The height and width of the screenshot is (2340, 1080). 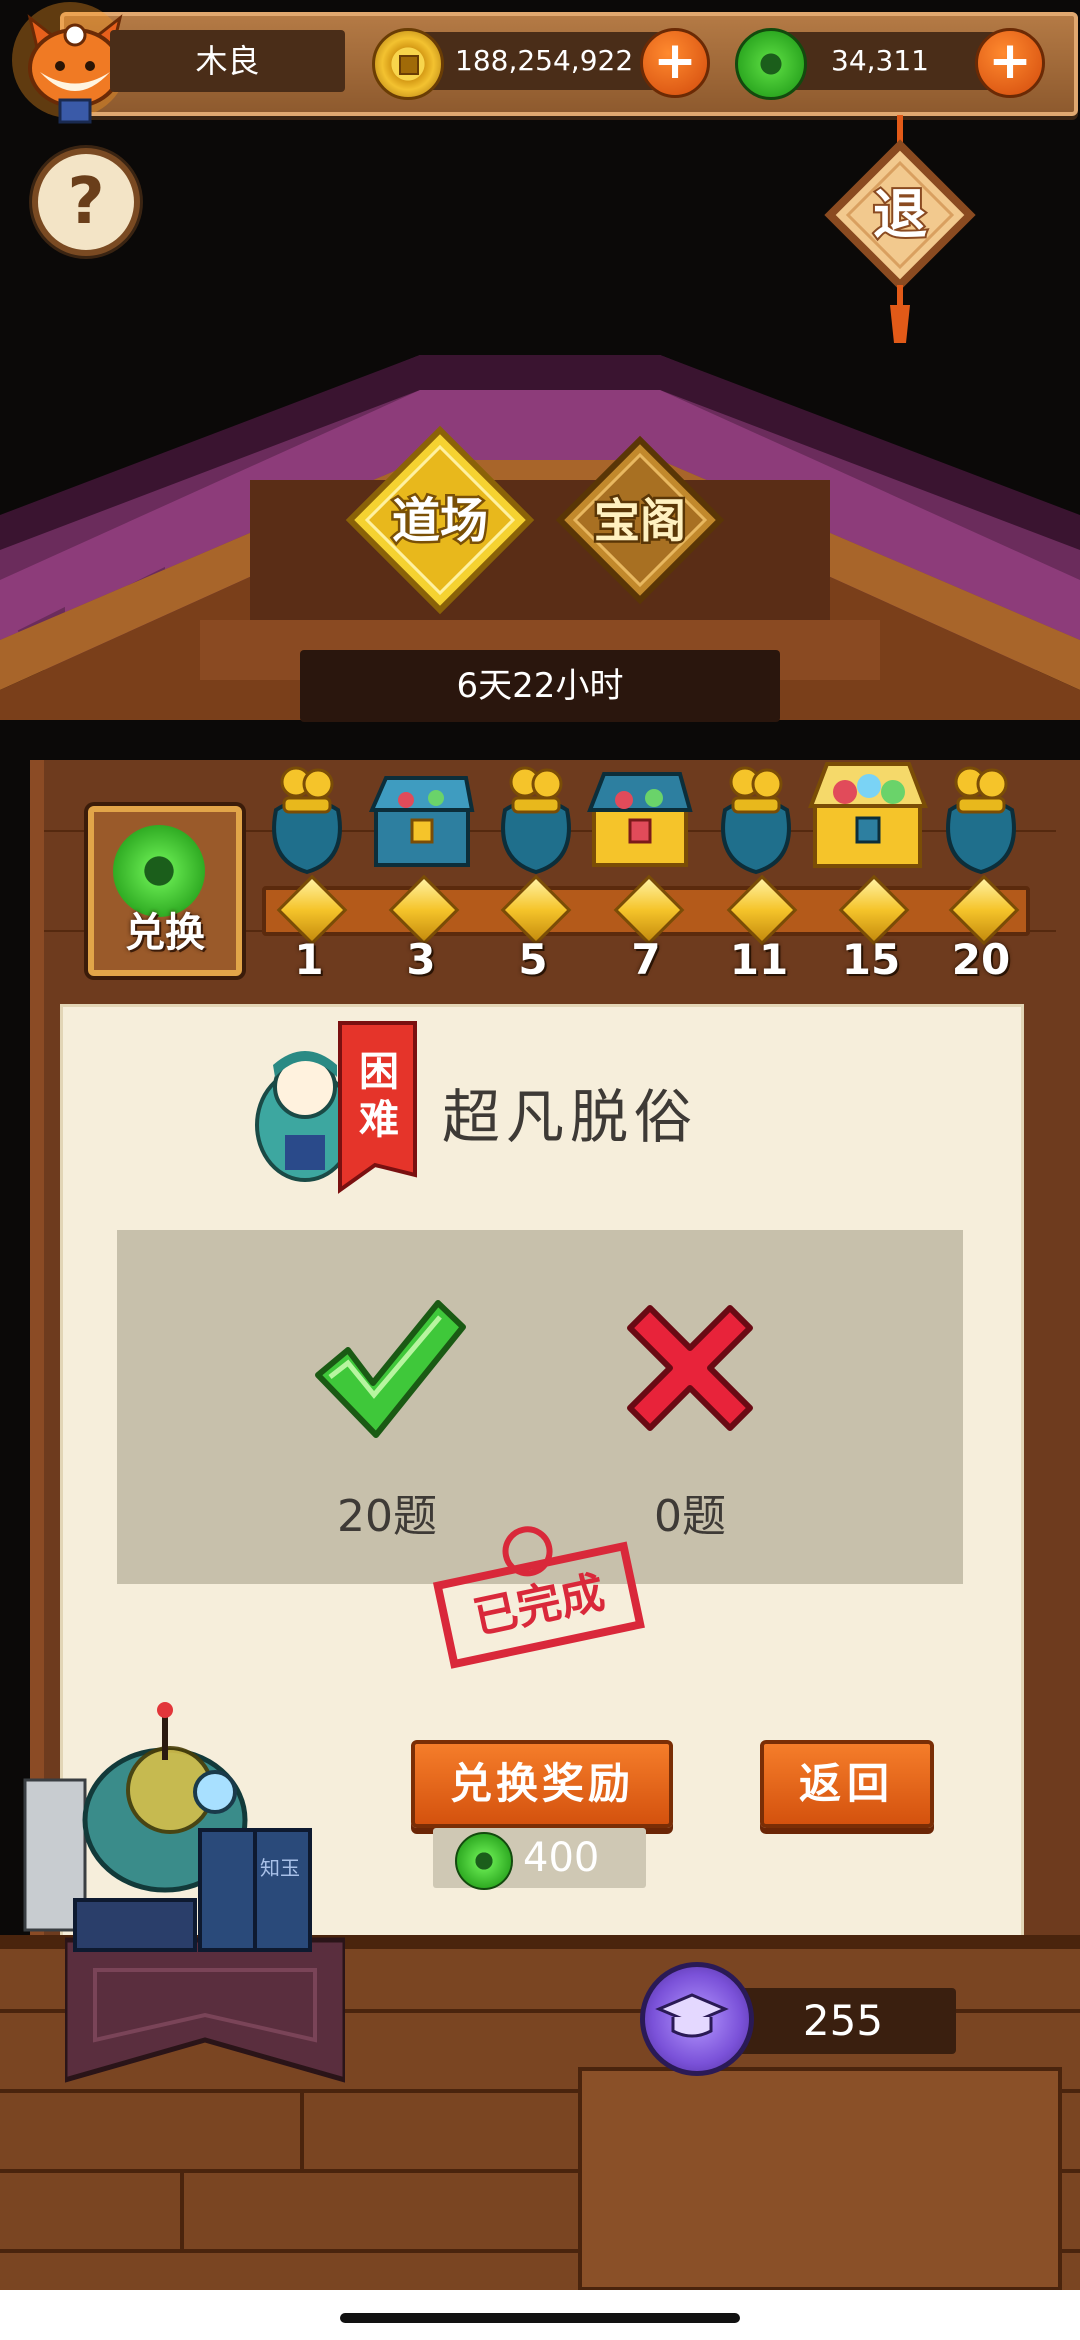 What do you see at coordinates (544, 60) in the screenshot?
I see `coin-amount: 188,254,922` at bounding box center [544, 60].